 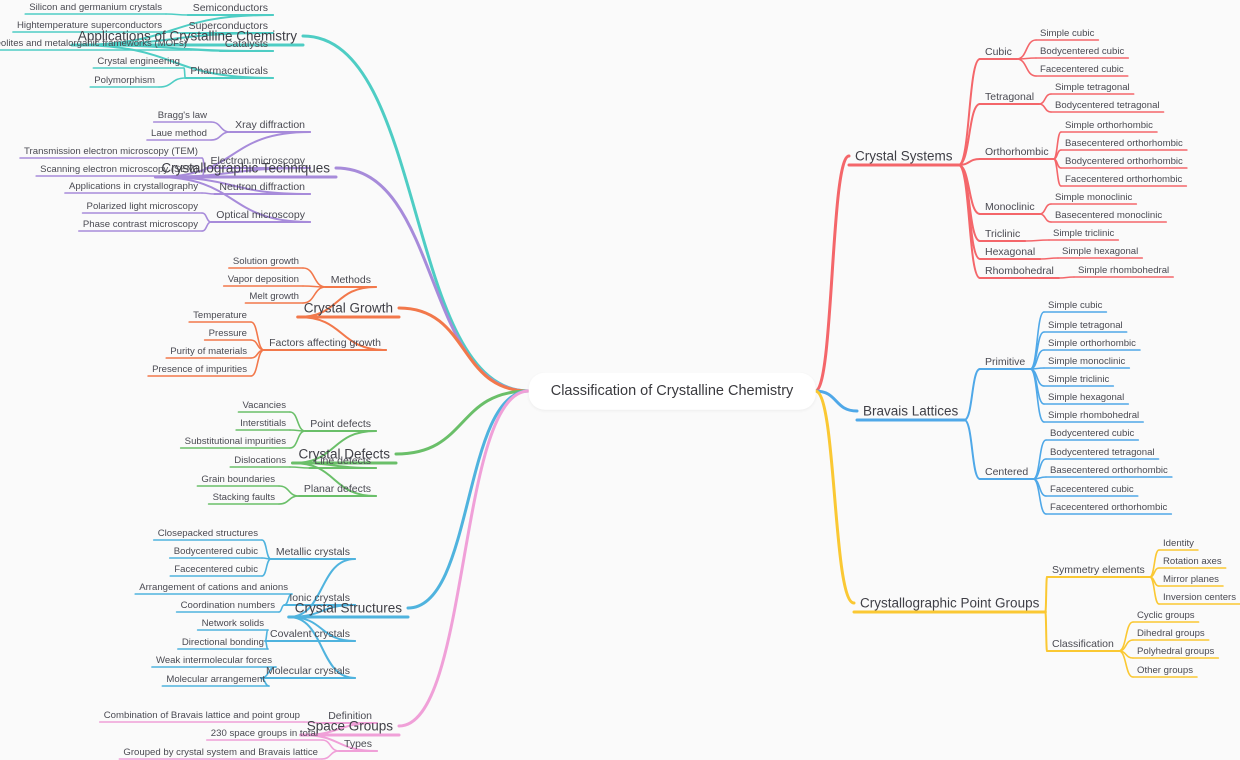 I want to click on mindmap-node-lvl3: Dislocations, so click(x=260, y=461).